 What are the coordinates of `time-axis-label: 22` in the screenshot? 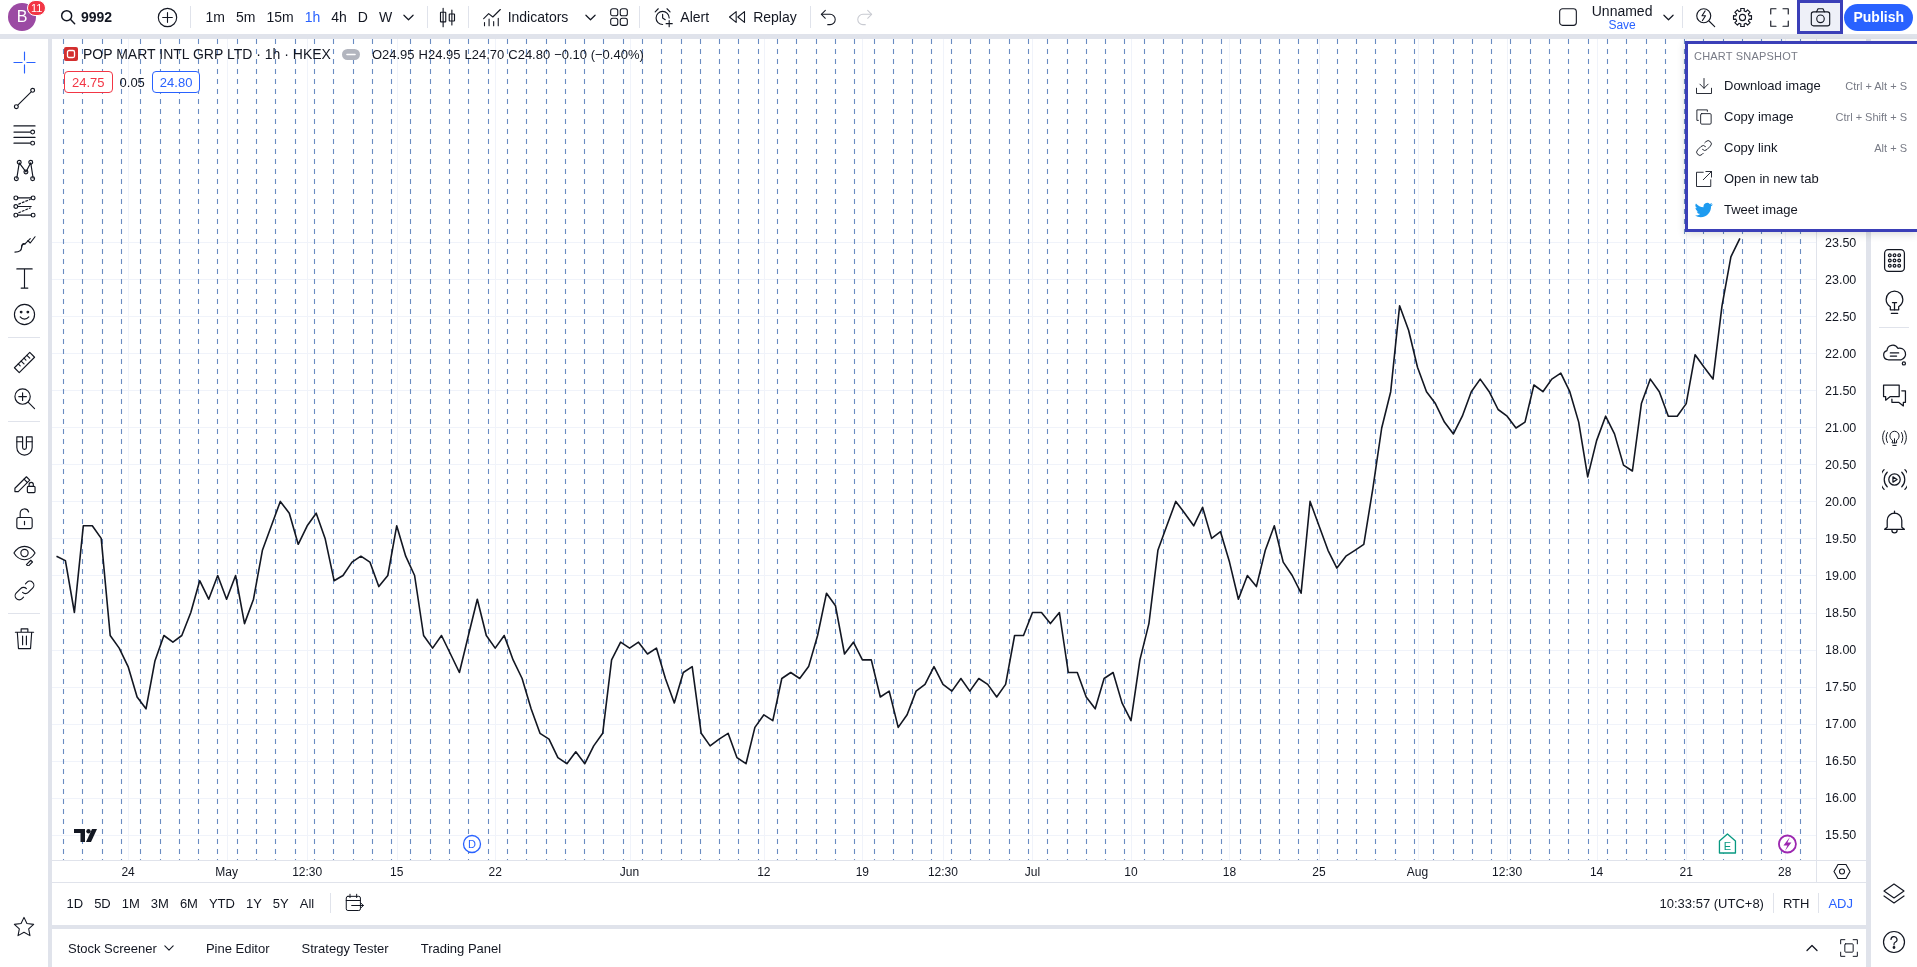 It's located at (495, 871).